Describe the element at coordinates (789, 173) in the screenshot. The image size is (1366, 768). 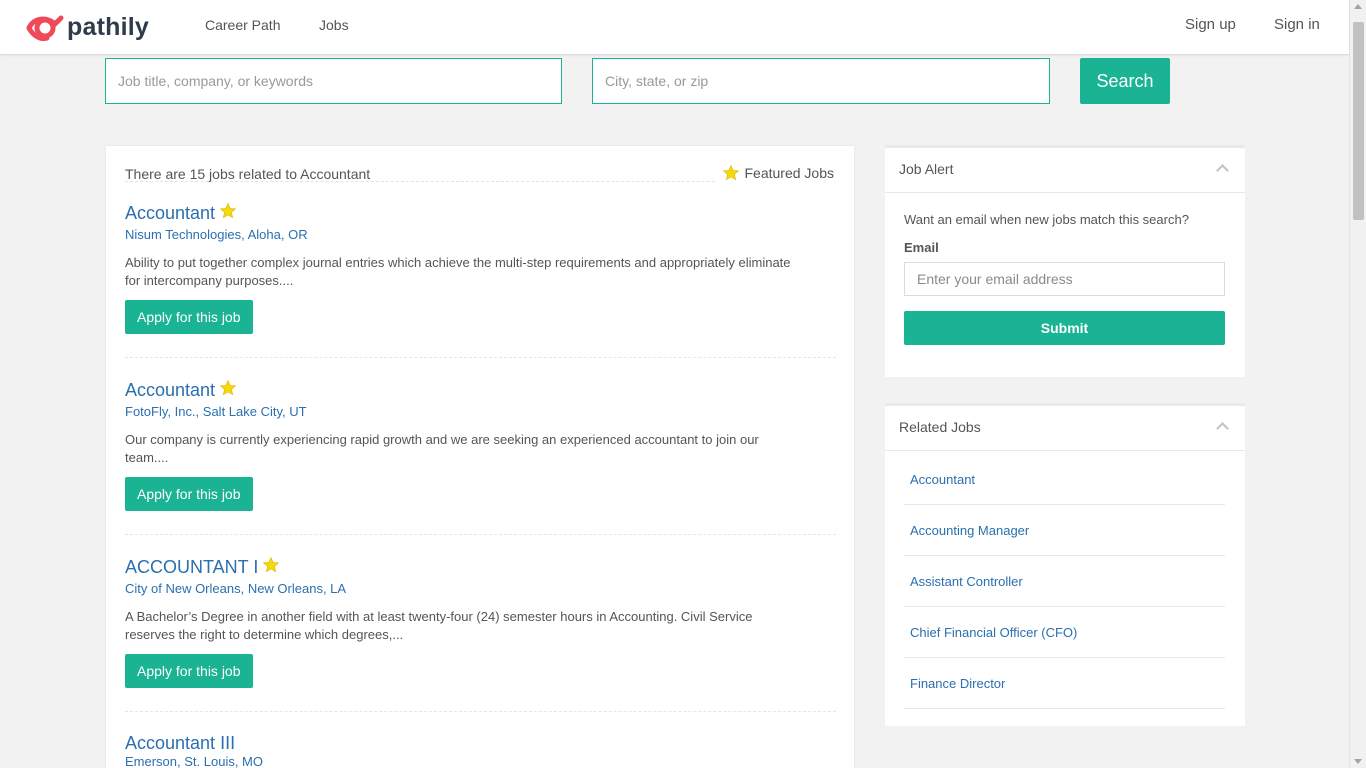
I see `featured-jobs-label: Featured Jobs` at that location.